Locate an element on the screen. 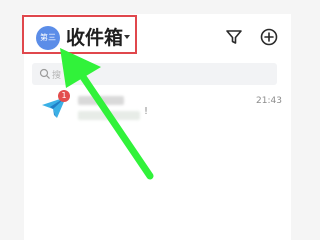  filter-icon is located at coordinates (234, 37).